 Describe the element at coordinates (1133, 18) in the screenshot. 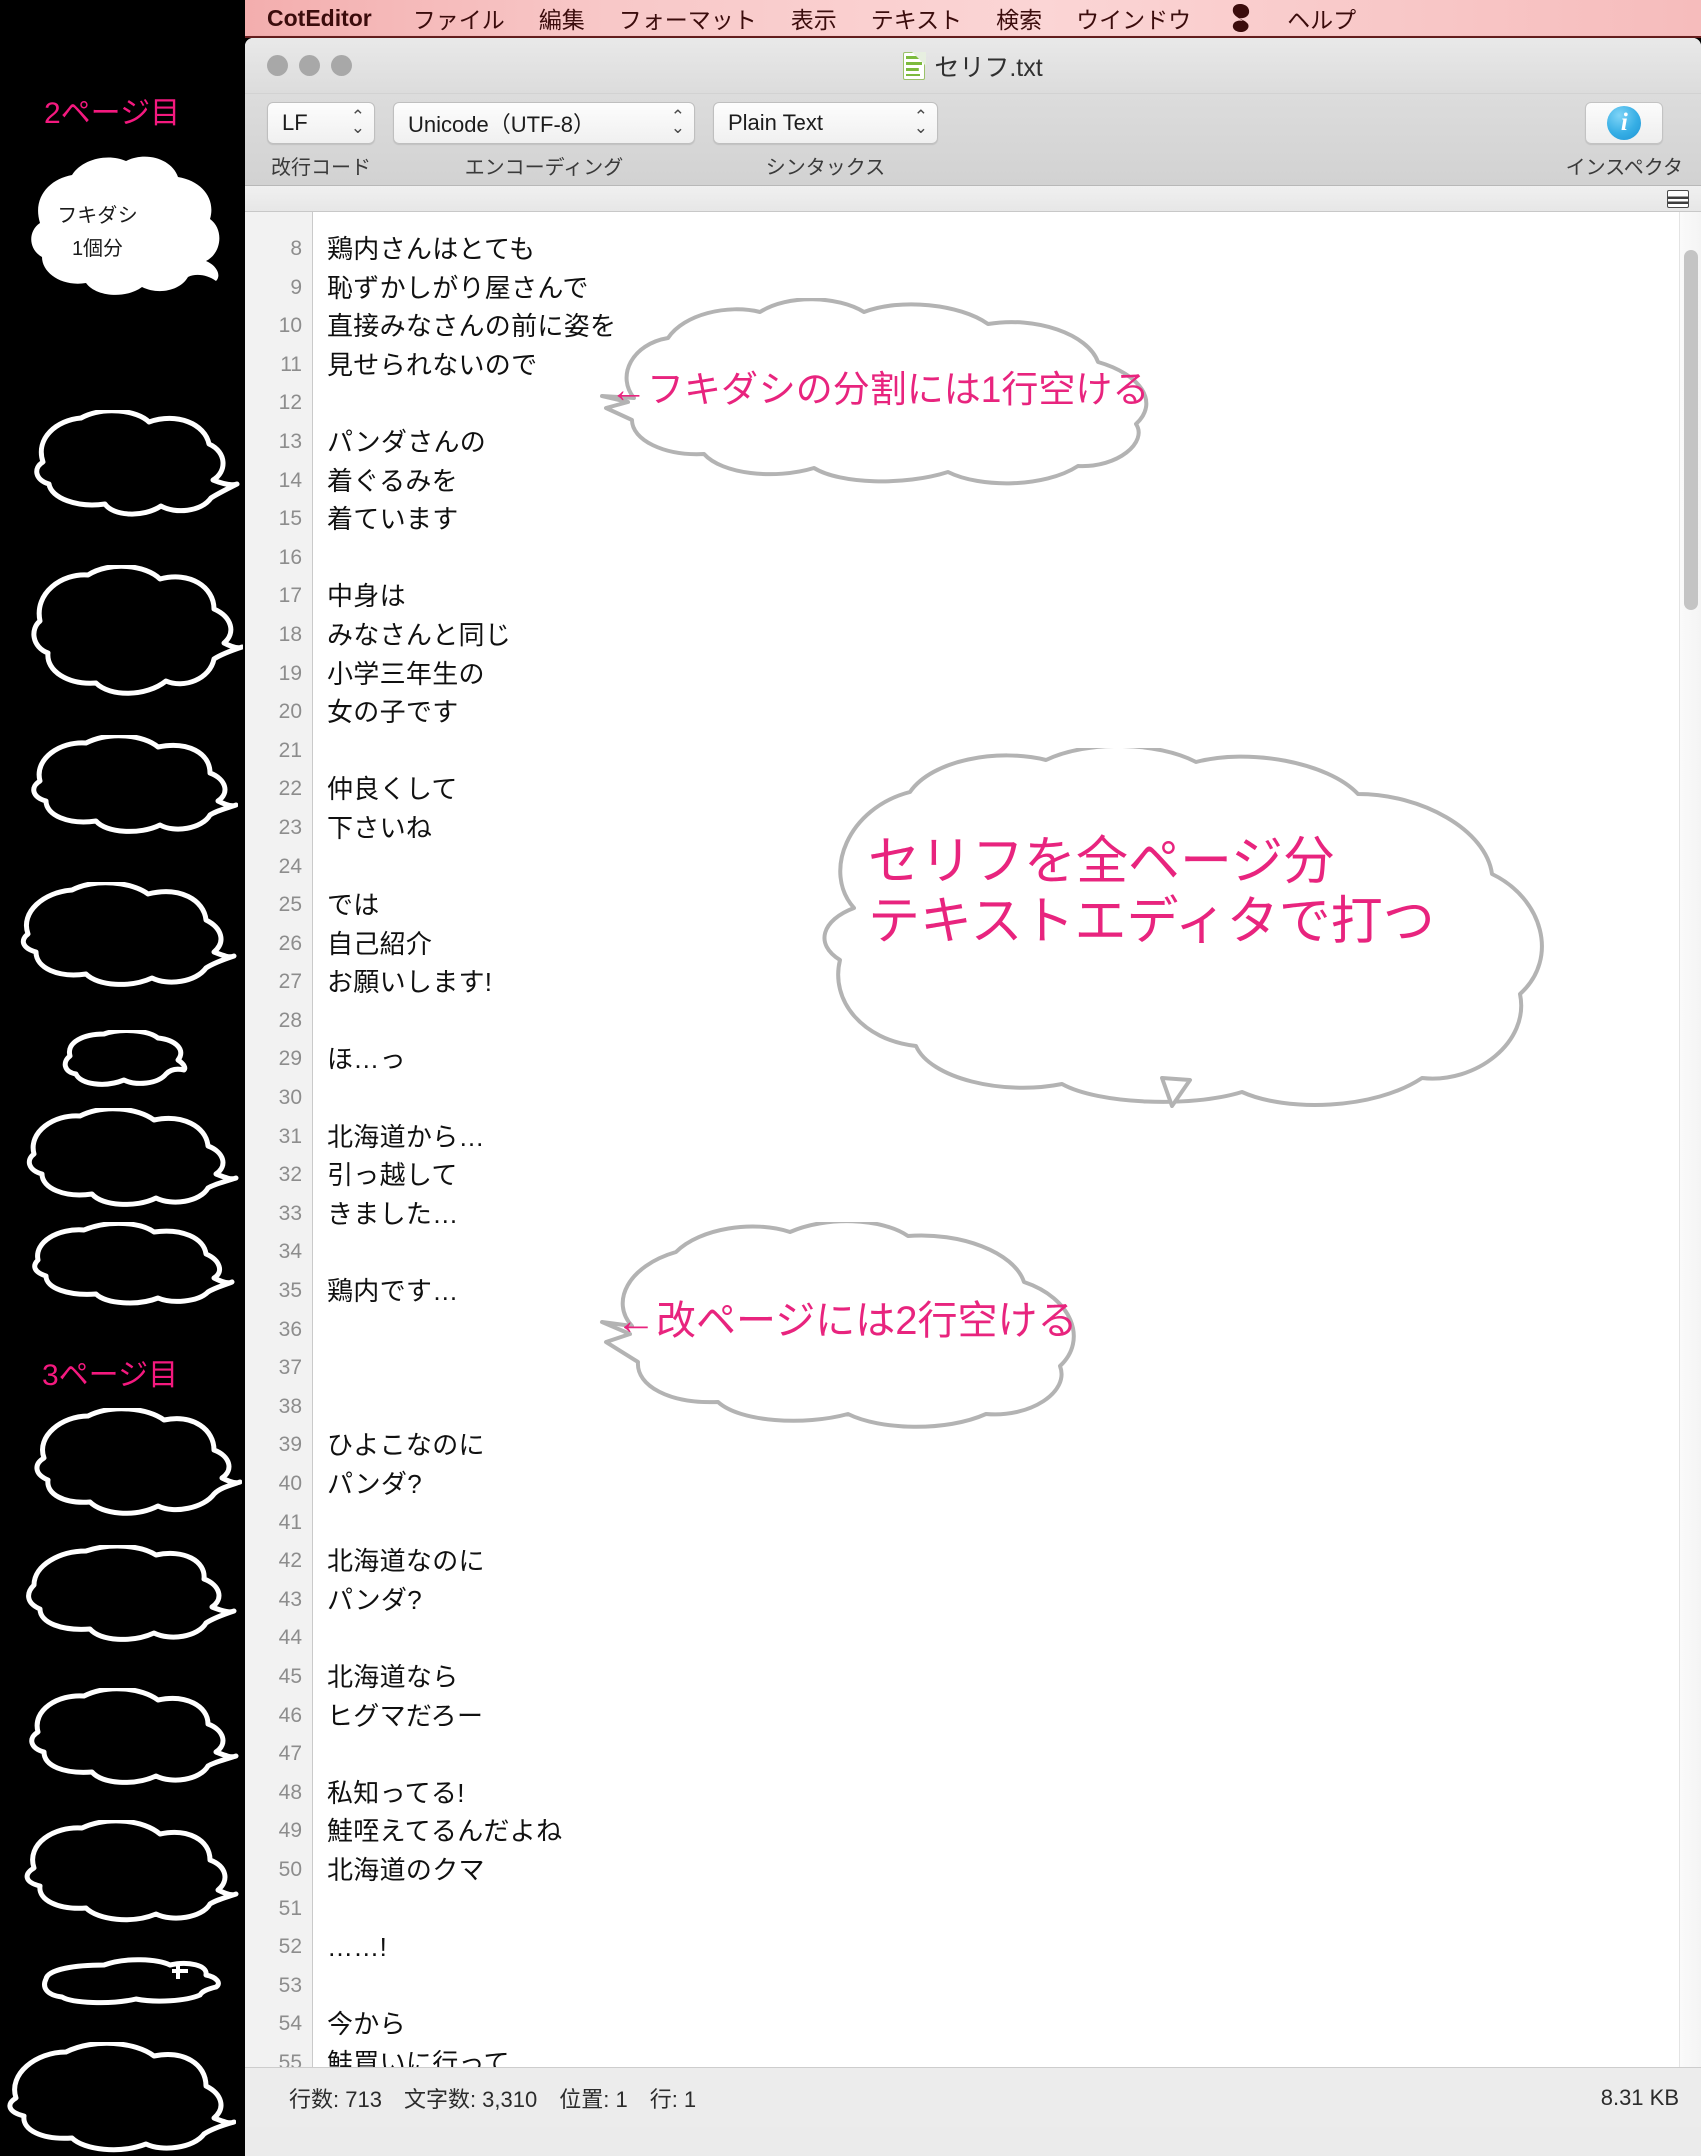

I see `menu-item-window: ウインドウ` at that location.